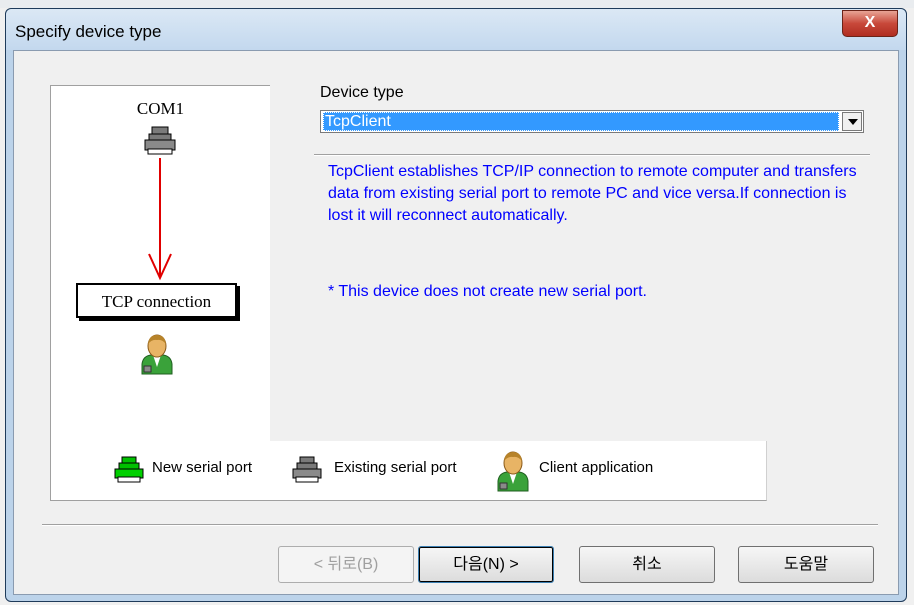 The height and width of the screenshot is (605, 914). What do you see at coordinates (346, 564) in the screenshot?
I see `back-button: < 뒤로(B)` at bounding box center [346, 564].